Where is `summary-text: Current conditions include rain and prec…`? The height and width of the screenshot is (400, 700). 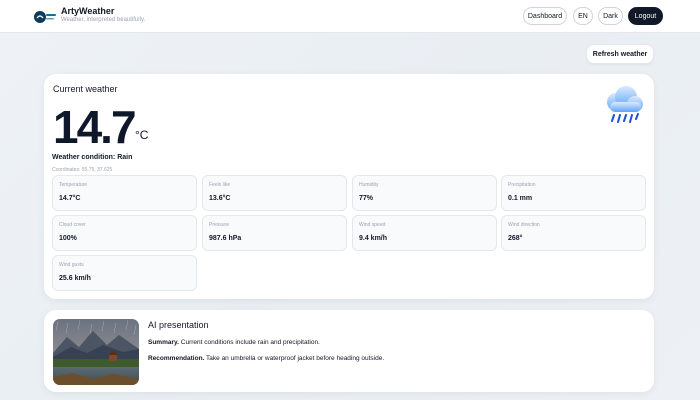
summary-text: Current conditions include rain and prec… is located at coordinates (249, 342).